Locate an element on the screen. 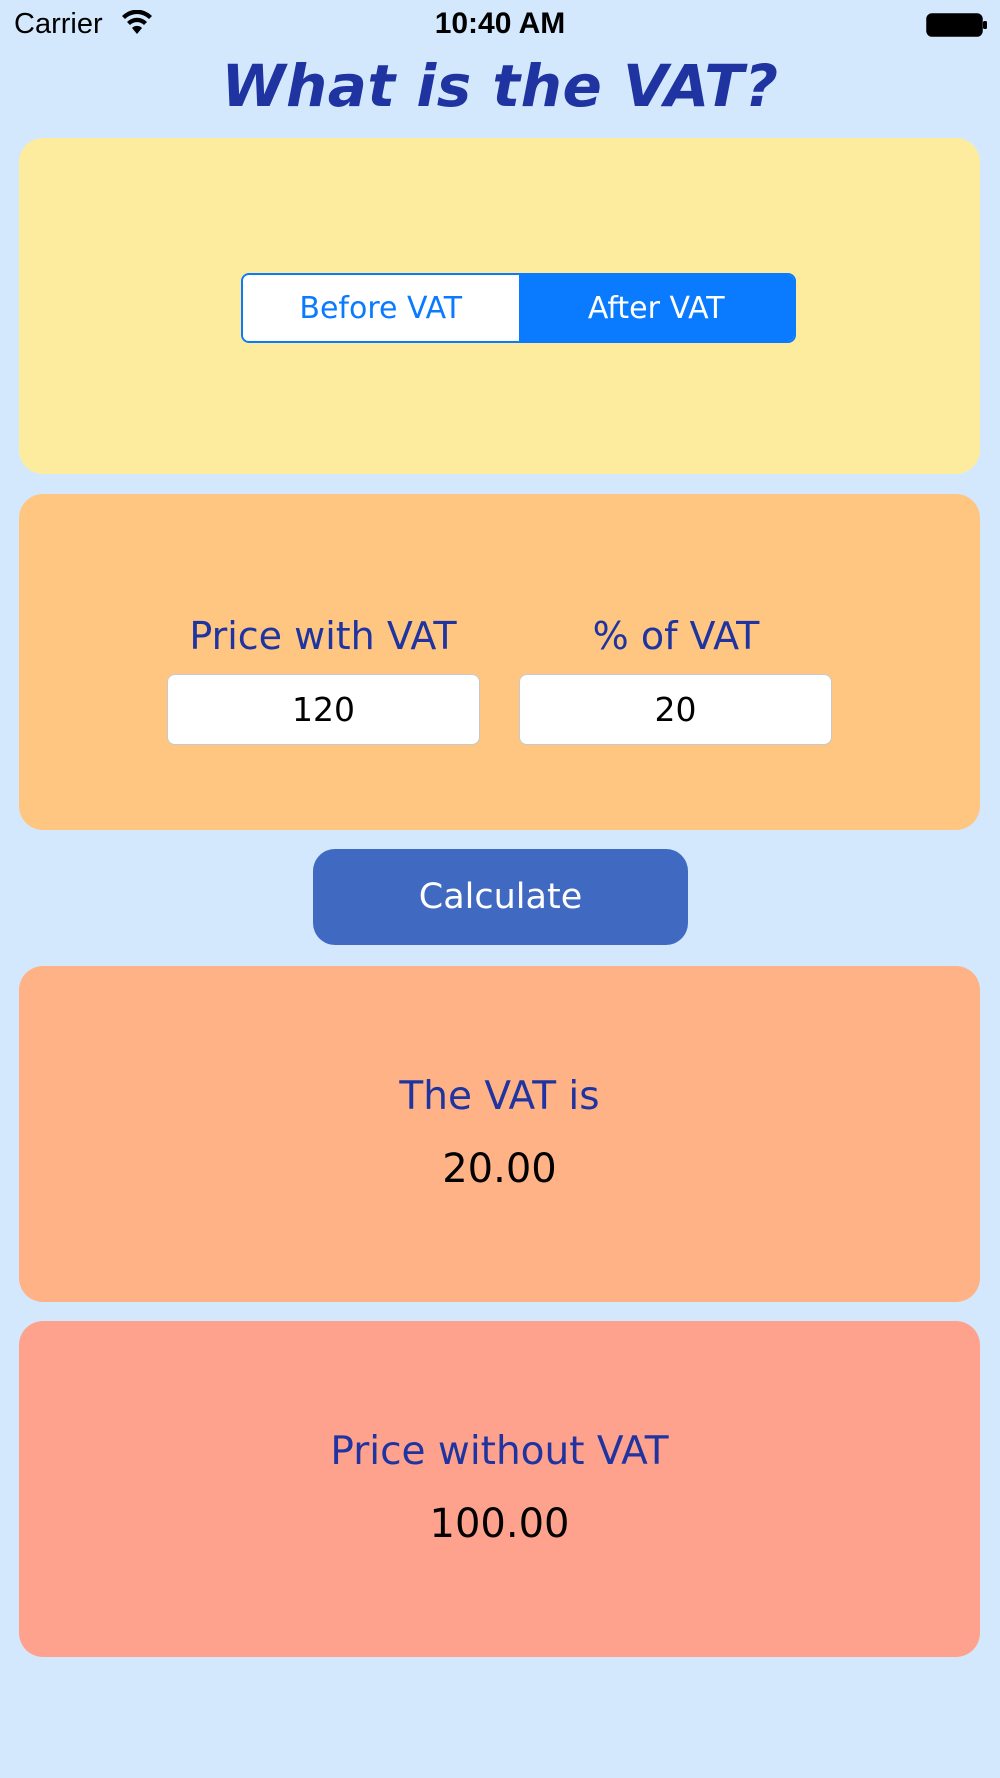  price-with-vat-input is located at coordinates (323, 709).